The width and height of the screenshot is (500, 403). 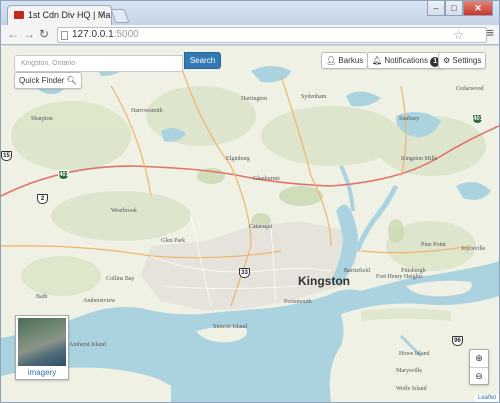 I want to click on browser-tab: 1st Cdn Div HQ | Ma ×, so click(x=59, y=15).